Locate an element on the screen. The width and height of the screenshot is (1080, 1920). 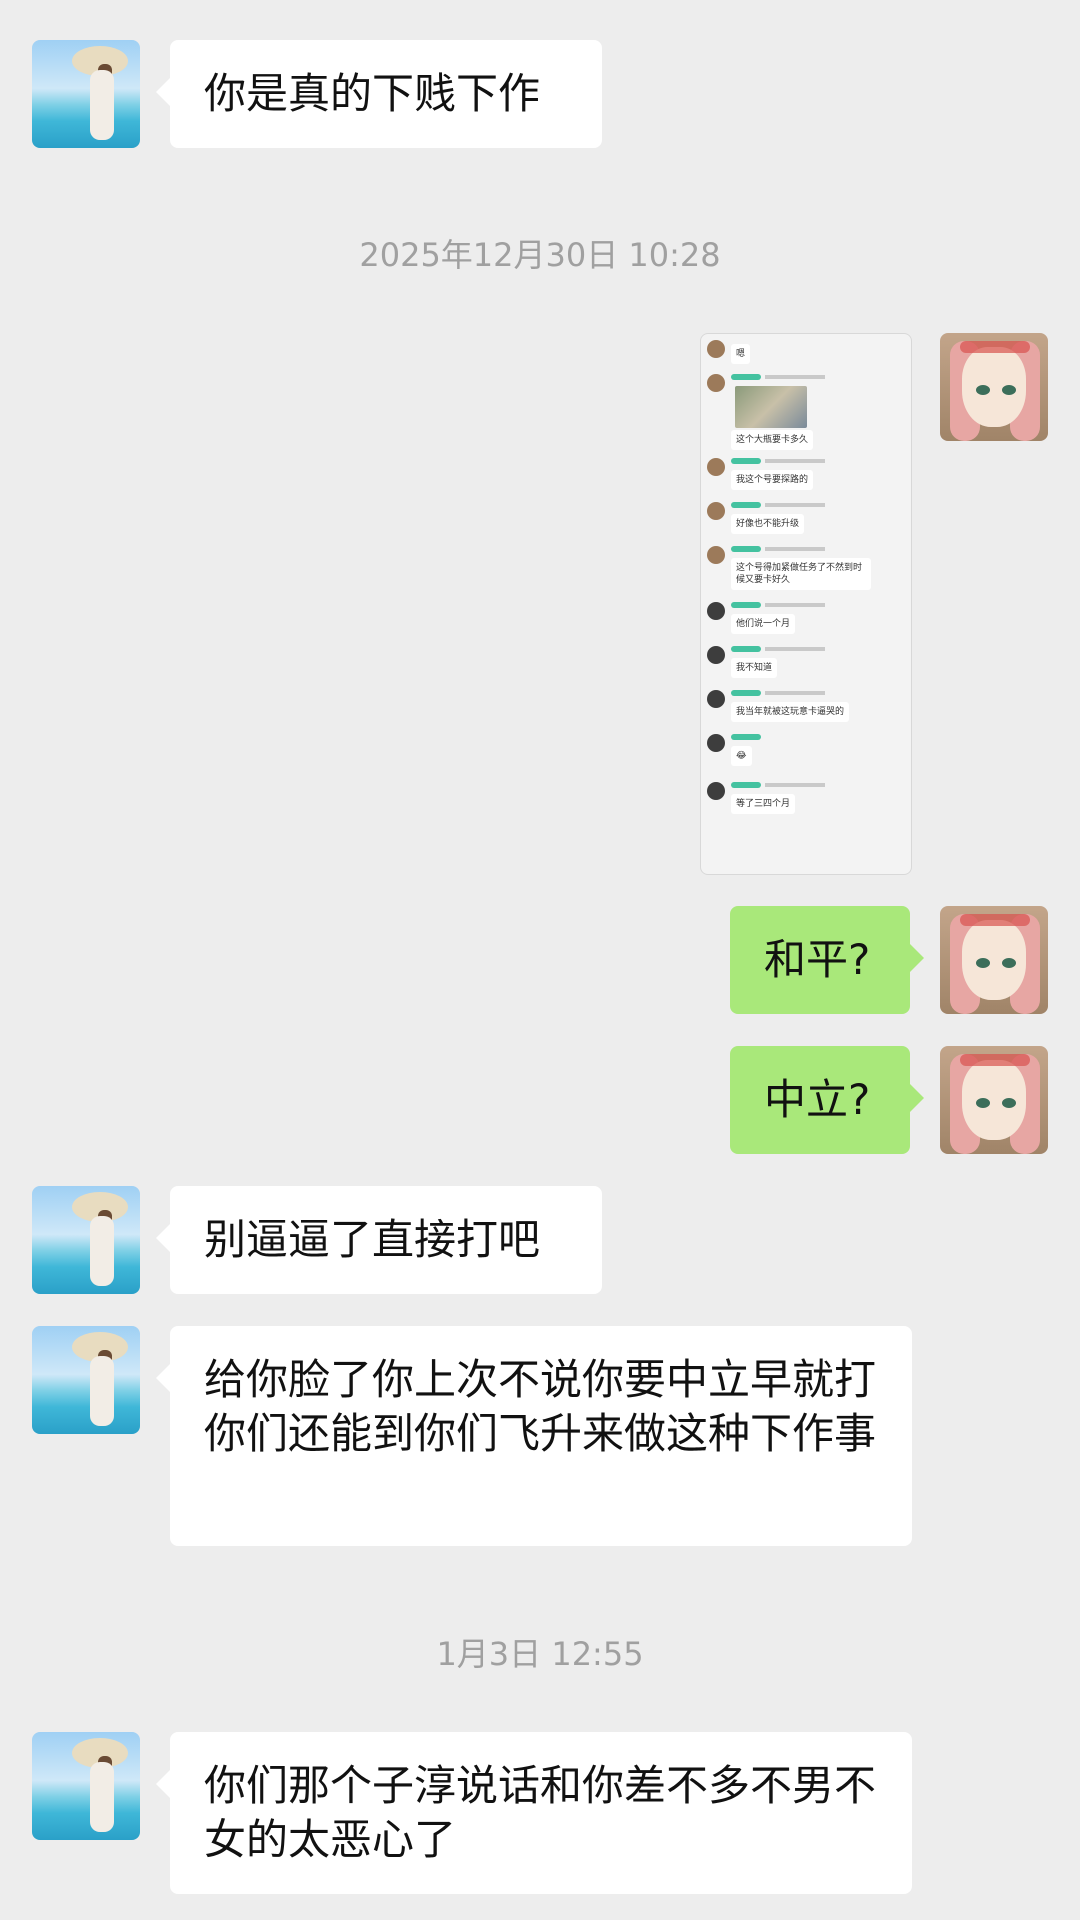
mini-message: 我这个号要探路的 is located at coordinates (772, 480).